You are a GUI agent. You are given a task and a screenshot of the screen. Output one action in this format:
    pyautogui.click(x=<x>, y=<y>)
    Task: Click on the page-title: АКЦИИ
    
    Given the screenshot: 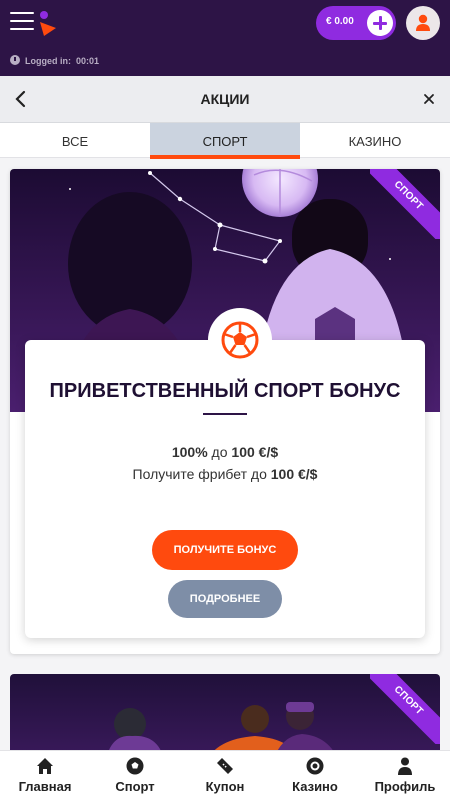 What is the action you would take?
    pyautogui.click(x=225, y=99)
    